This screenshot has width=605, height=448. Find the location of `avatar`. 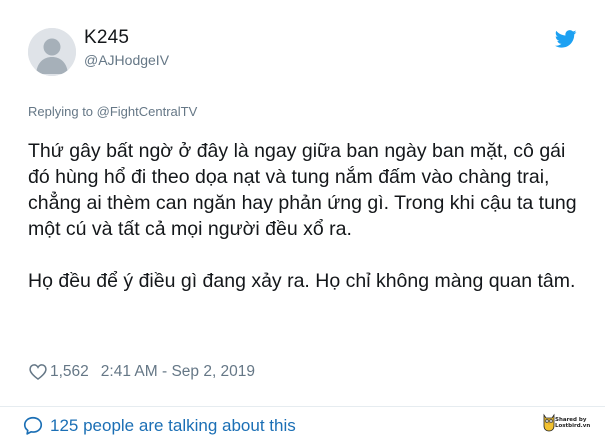

avatar is located at coordinates (52, 52).